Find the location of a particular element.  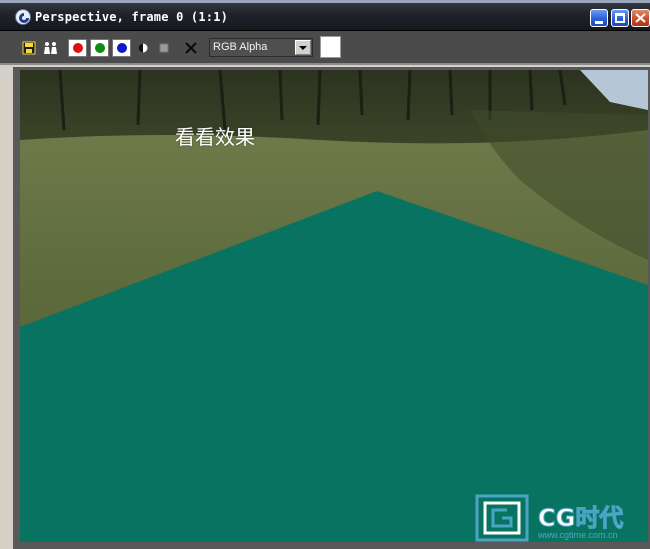

viewport-bottom-edge is located at coordinates (331, 545).